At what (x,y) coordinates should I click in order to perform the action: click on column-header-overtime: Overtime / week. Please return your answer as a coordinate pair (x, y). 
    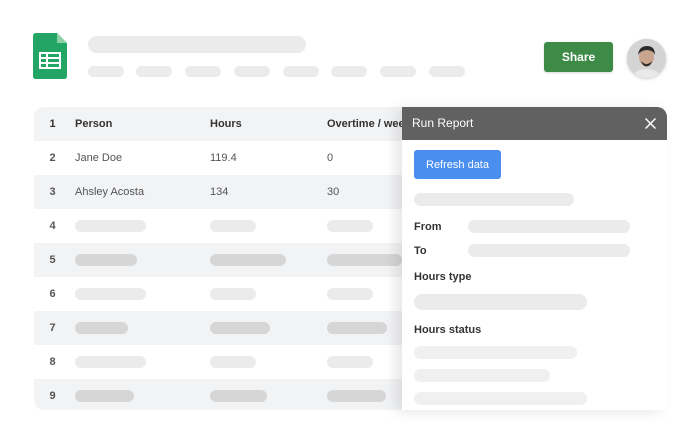
    Looking at the image, I should click on (364, 124).